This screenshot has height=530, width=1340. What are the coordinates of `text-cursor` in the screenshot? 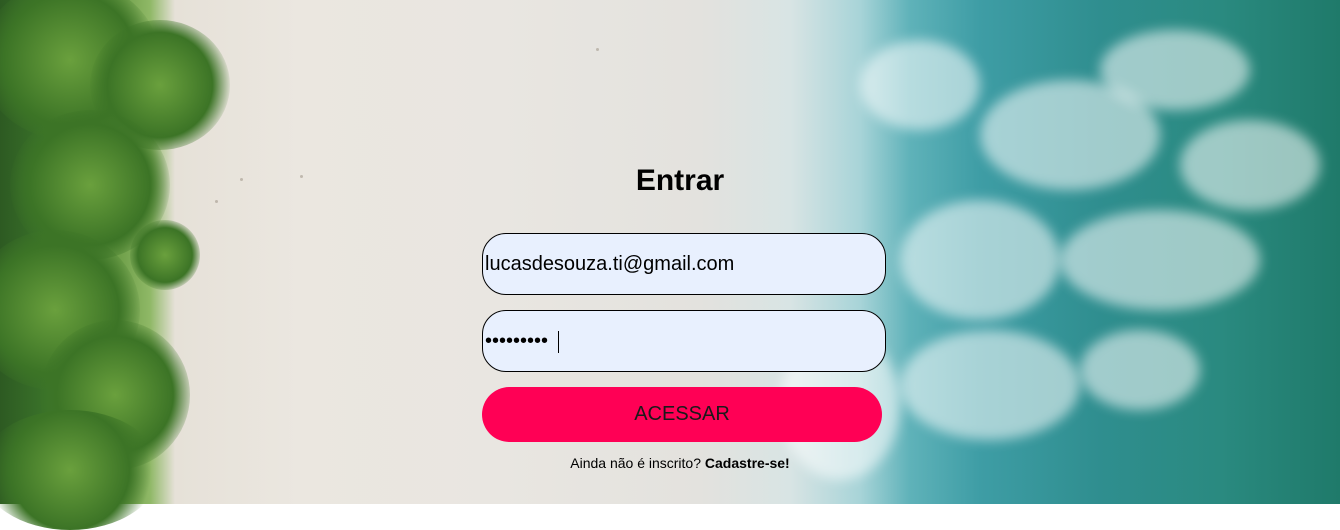 It's located at (558, 342).